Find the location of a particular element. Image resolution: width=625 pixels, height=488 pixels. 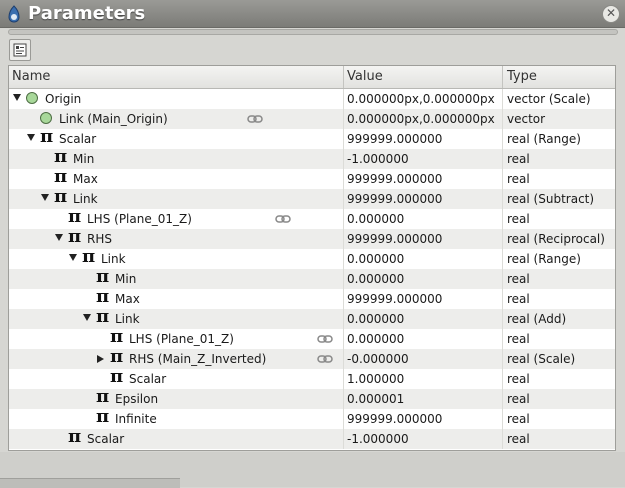

expand-right-icon is located at coordinates (100, 359).